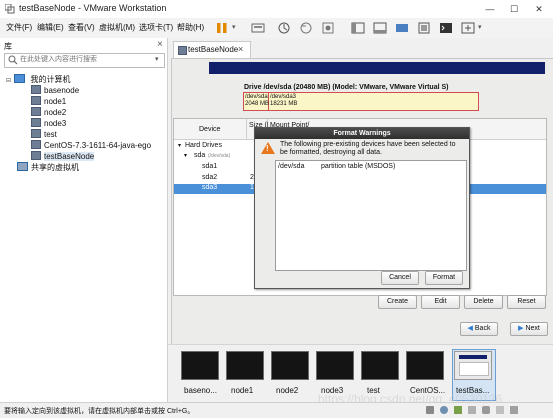  What do you see at coordinates (400, 278) in the screenshot?
I see `cancel-button: Cancel` at bounding box center [400, 278].